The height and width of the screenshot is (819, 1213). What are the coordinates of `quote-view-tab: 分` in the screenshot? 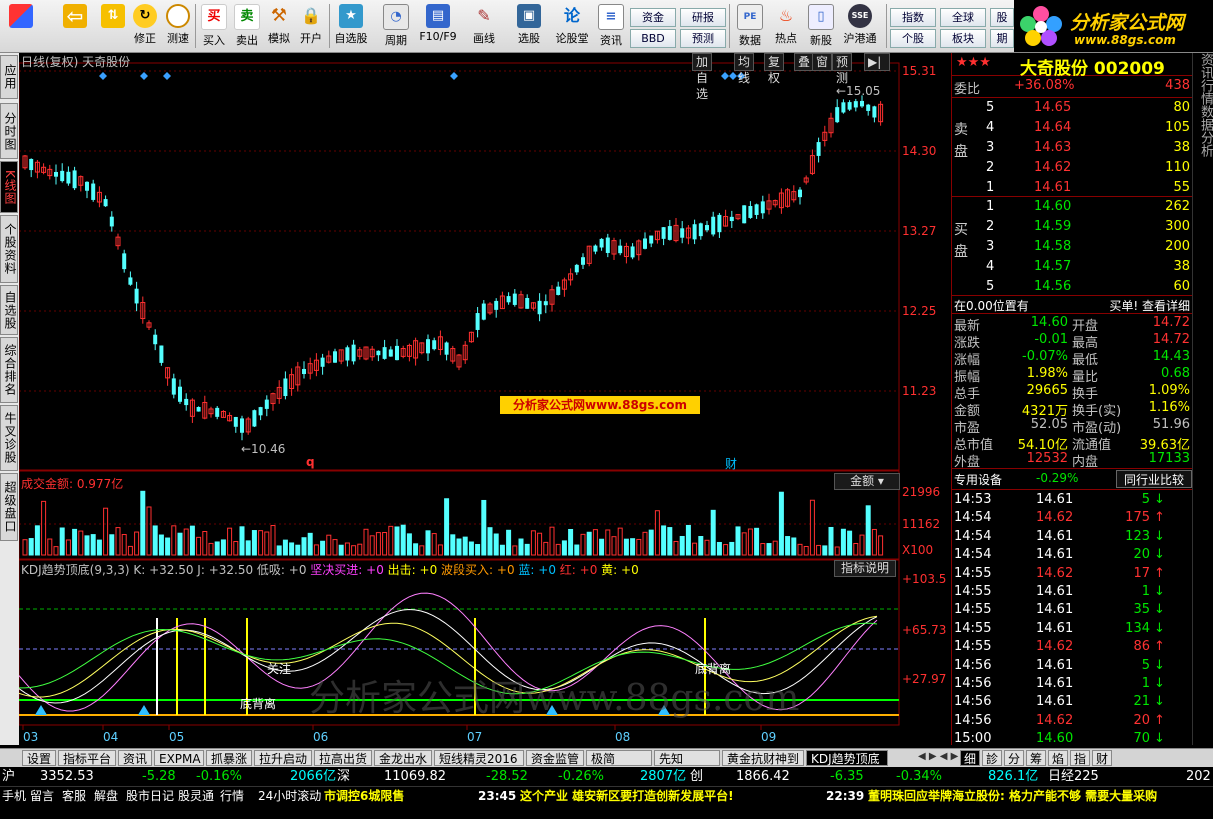 It's located at (1014, 758).